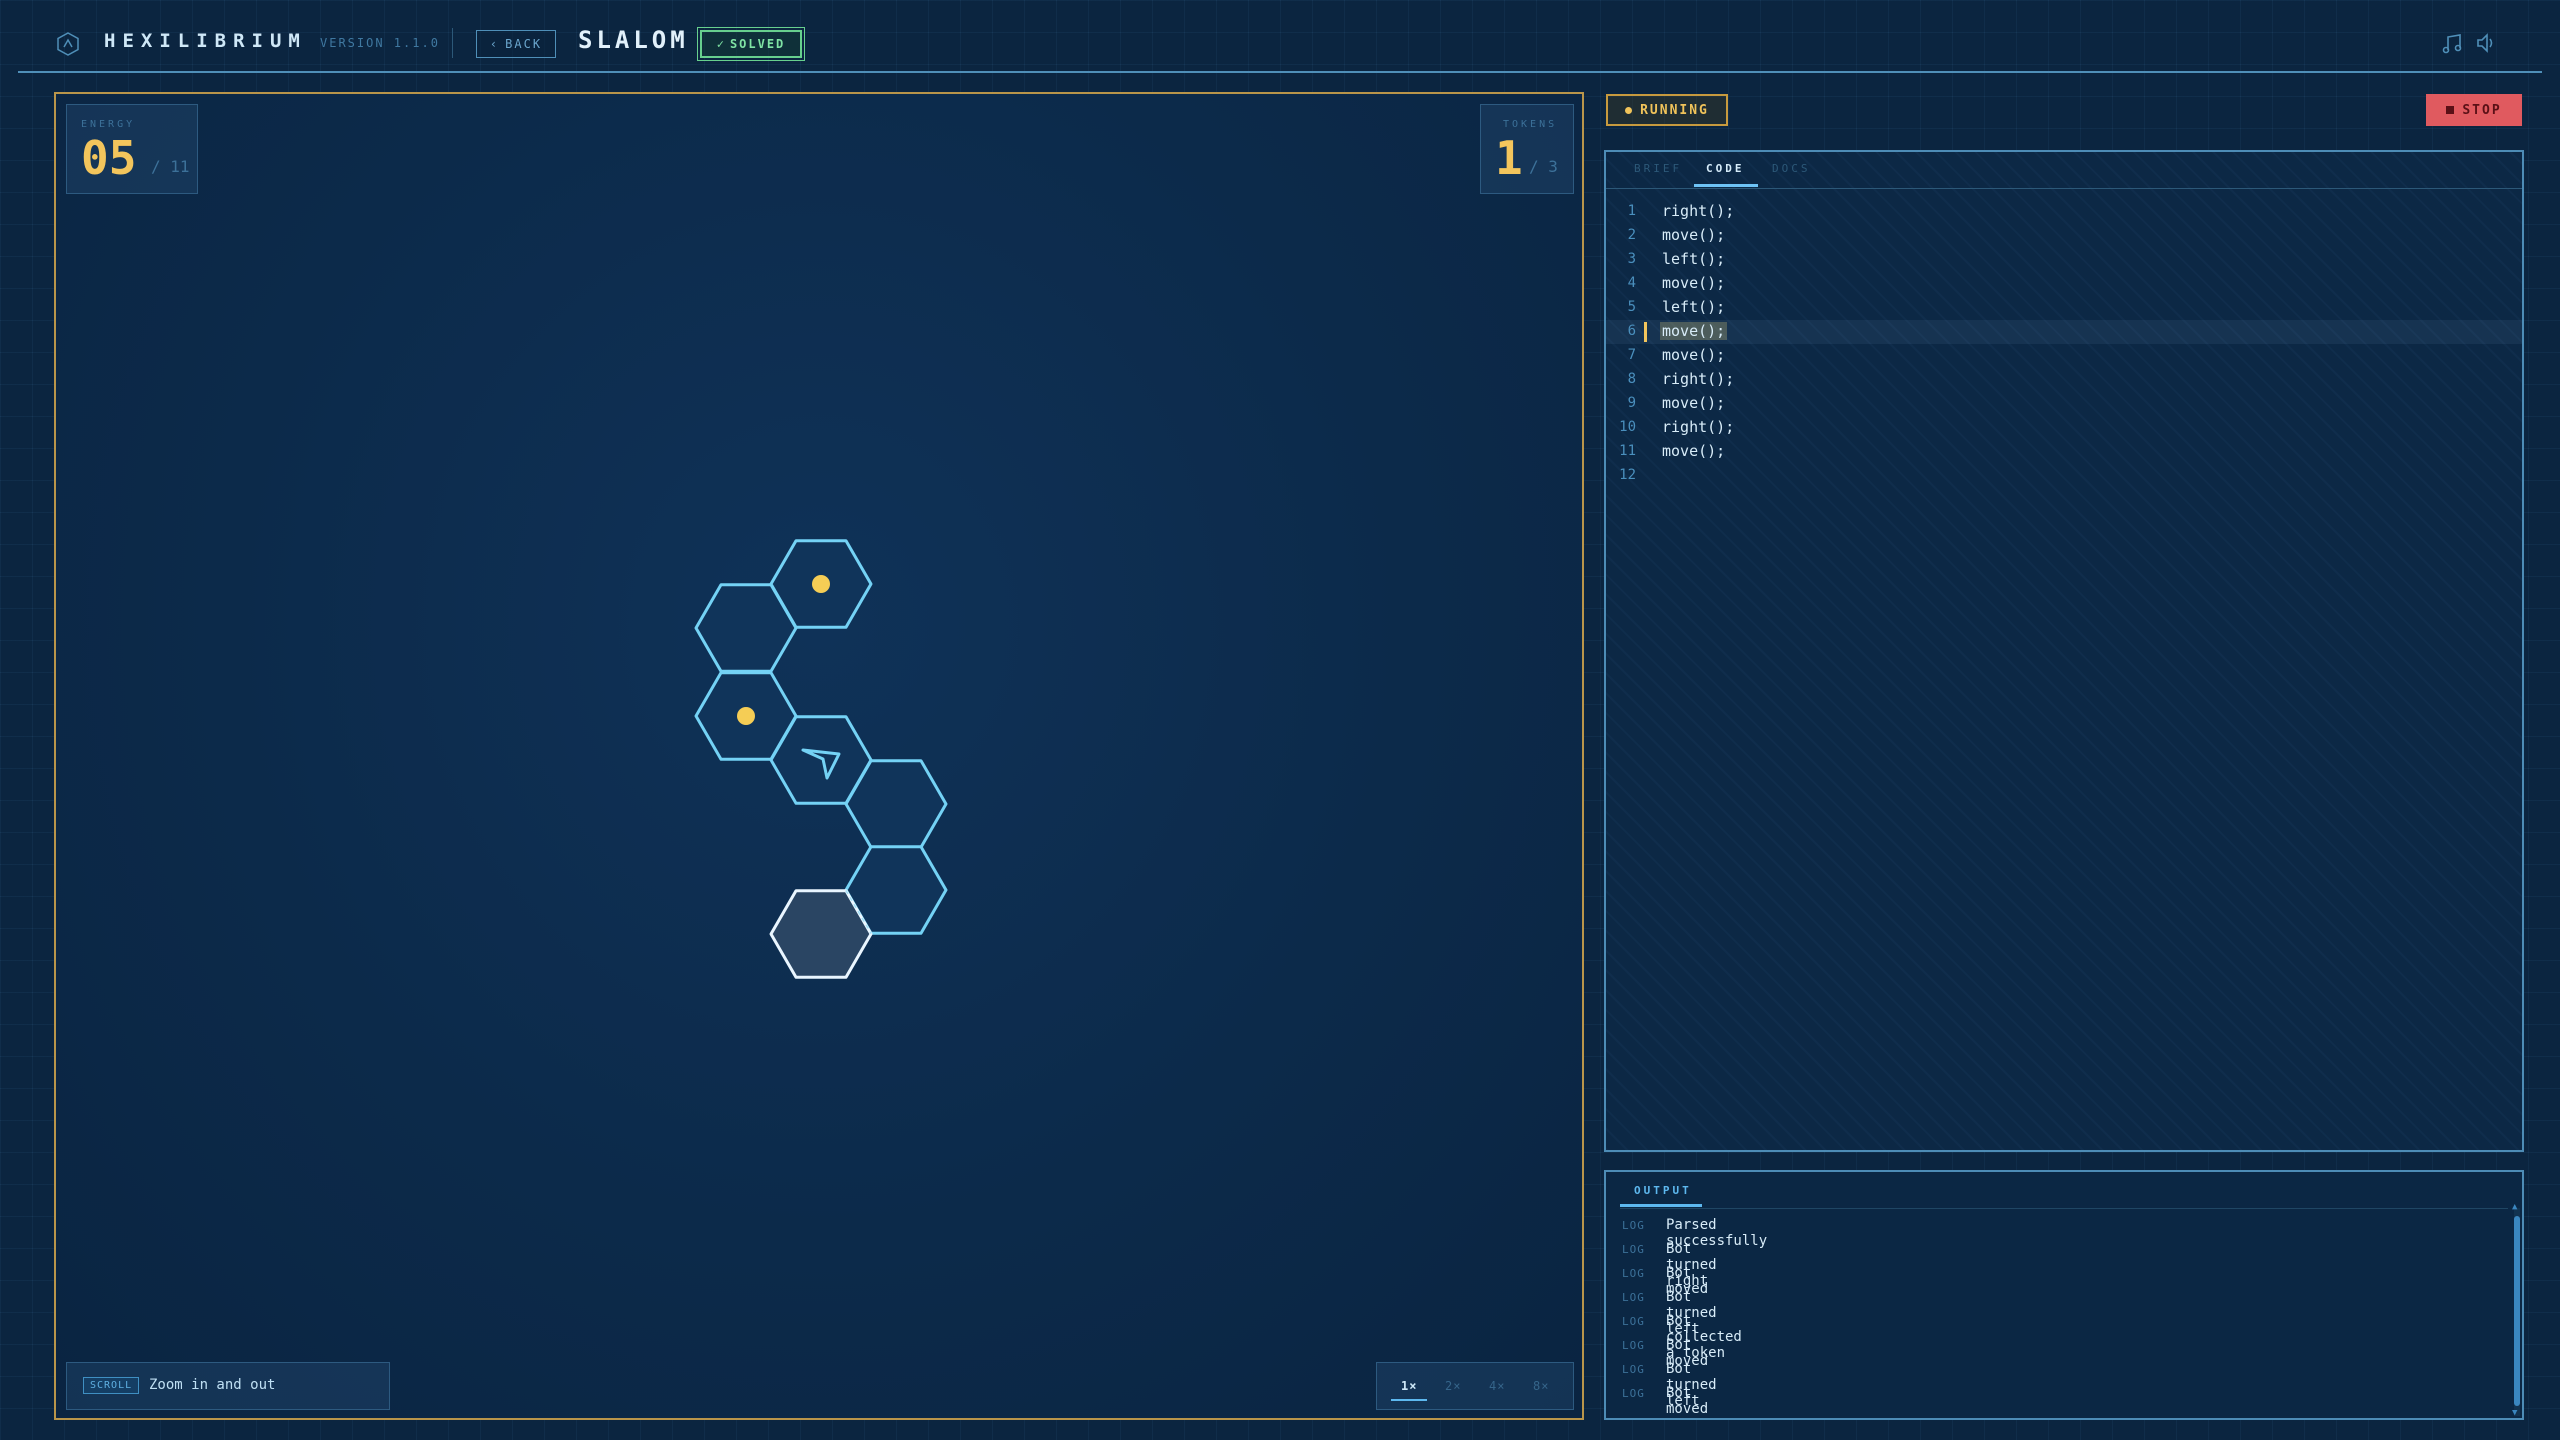  What do you see at coordinates (205, 41) in the screenshot?
I see `app-title: HEXILIBRIUM` at bounding box center [205, 41].